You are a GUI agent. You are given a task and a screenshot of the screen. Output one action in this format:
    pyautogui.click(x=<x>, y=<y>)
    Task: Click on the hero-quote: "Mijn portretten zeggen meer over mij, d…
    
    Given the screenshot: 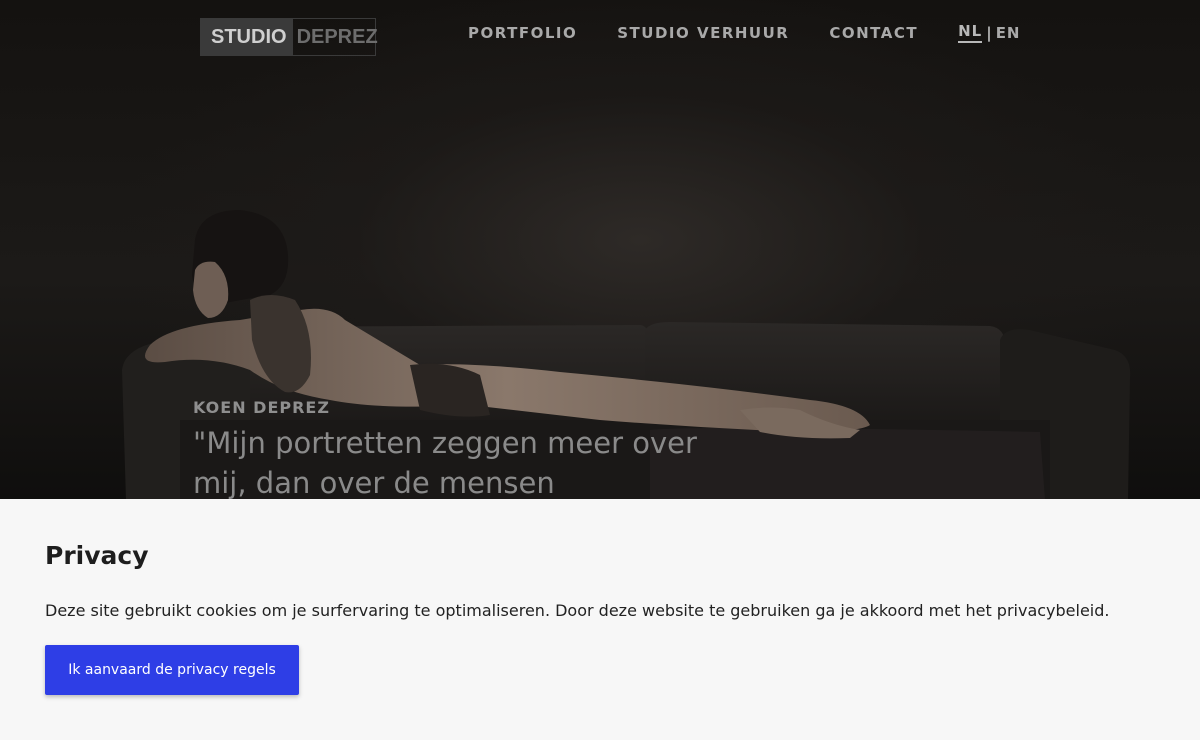 What is the action you would take?
    pyautogui.click(x=445, y=463)
    